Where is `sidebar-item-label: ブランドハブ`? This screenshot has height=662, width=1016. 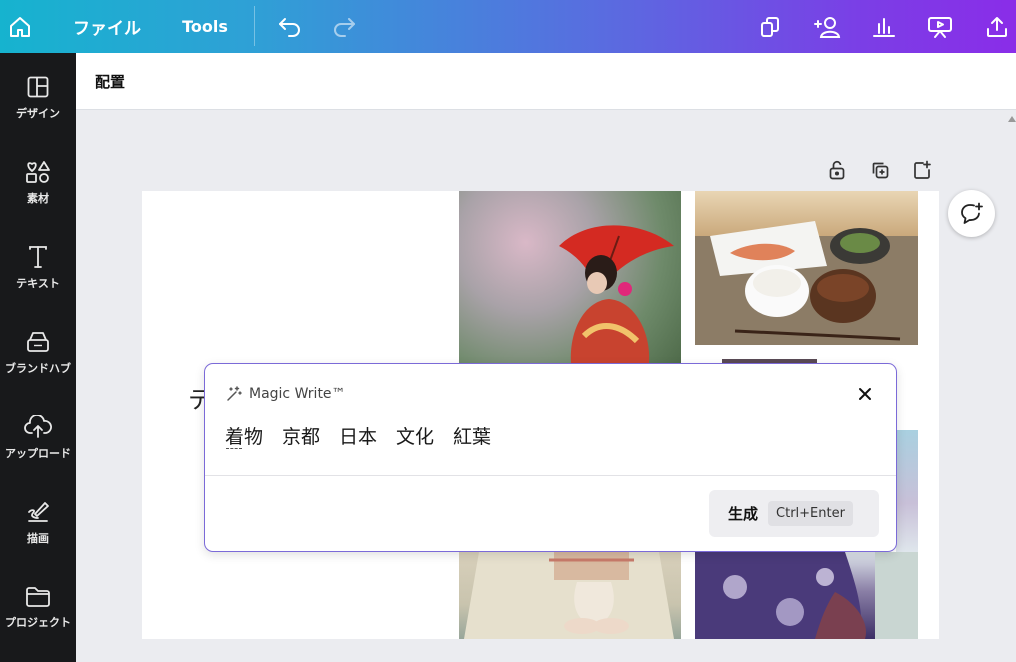 sidebar-item-label: ブランドハブ is located at coordinates (38, 368).